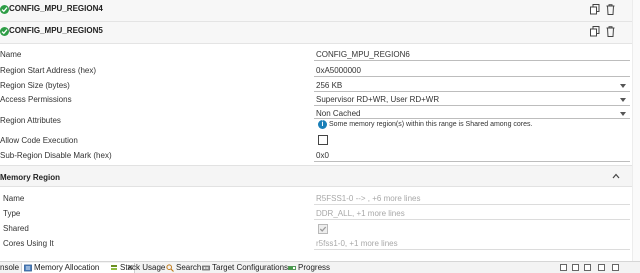 The width and height of the screenshot is (640, 273). I want to click on mr-type-value: DDR_ALL, +1 more lines, so click(360, 213).